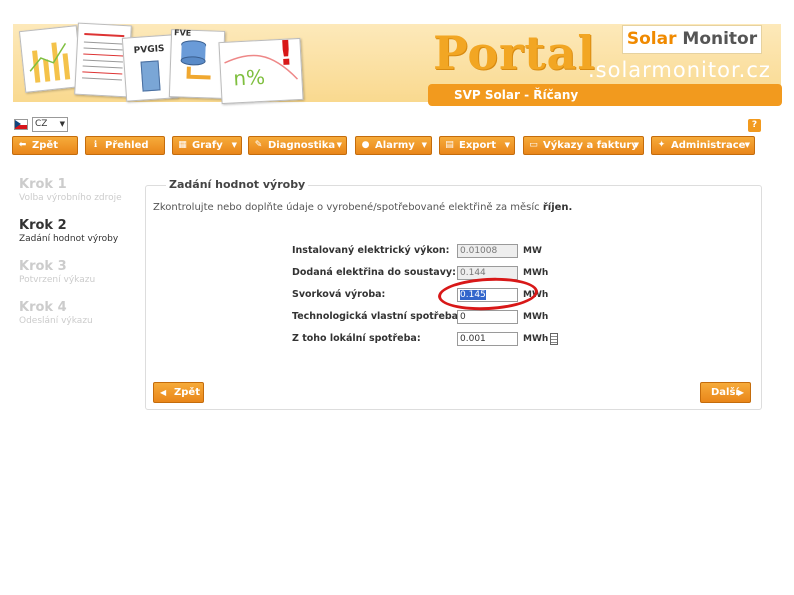 Image resolution: width=794 pixels, height=595 pixels. Describe the element at coordinates (50, 124) in the screenshot. I see `language-select: CZ ▼` at that location.